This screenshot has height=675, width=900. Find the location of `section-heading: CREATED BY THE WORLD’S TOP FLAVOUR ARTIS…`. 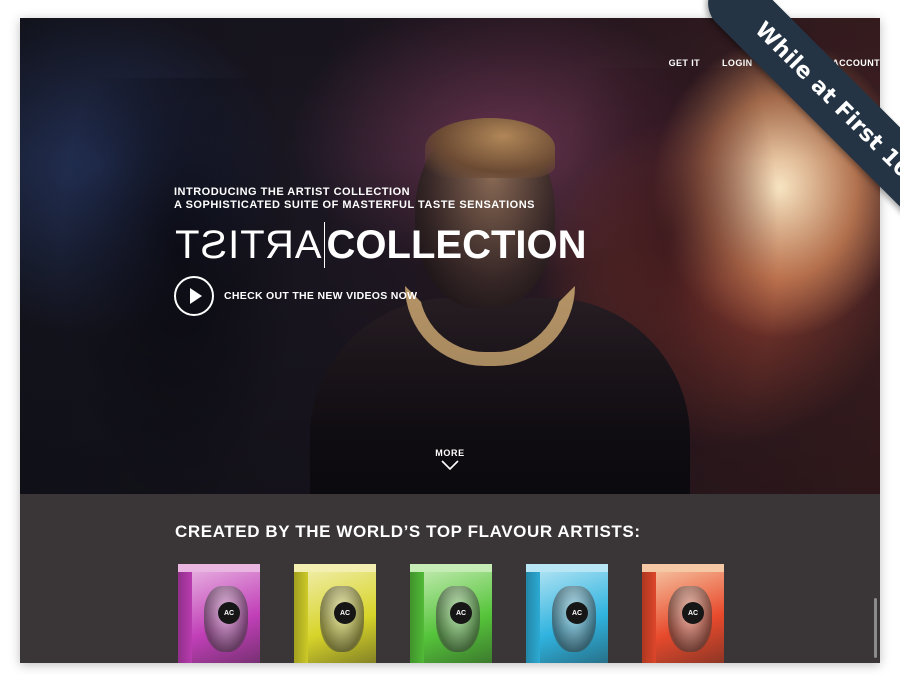

section-heading: CREATED BY THE WORLD’S TOP FLAVOUR ARTIS… is located at coordinates (408, 531).